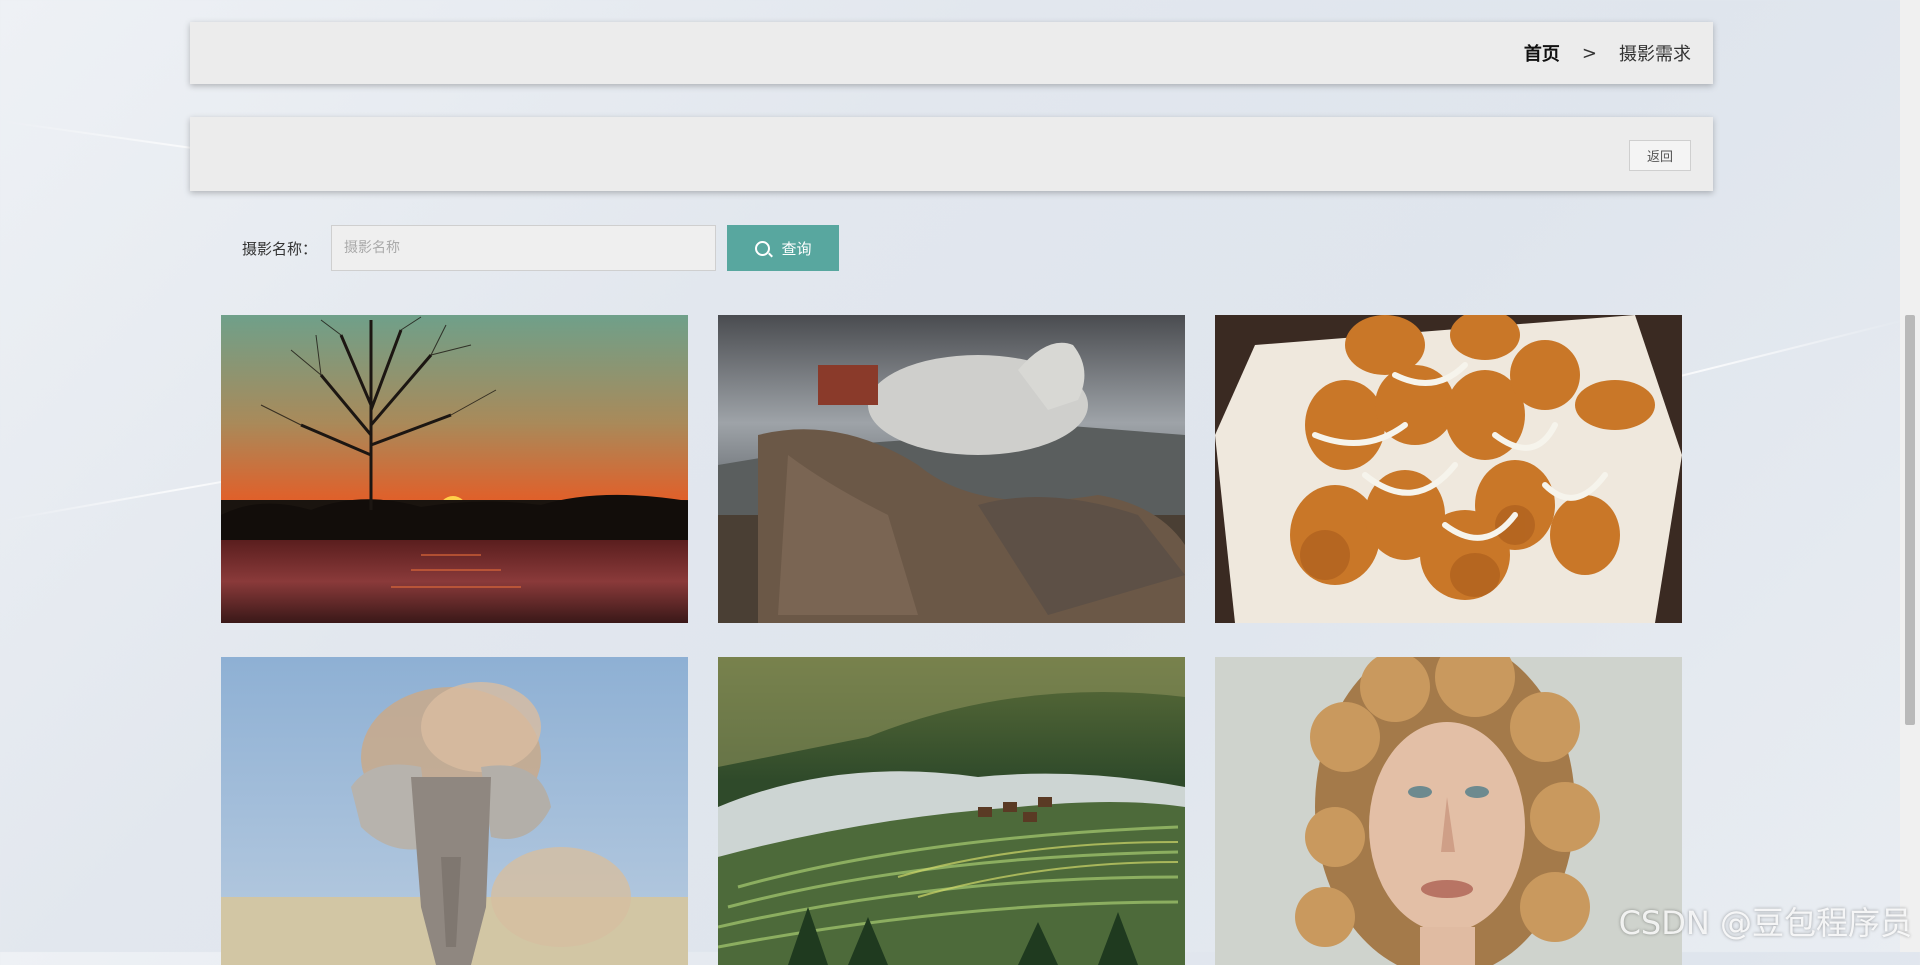 The image size is (1920, 965). I want to click on roasted-potatoes-photo, so click(1448, 469).